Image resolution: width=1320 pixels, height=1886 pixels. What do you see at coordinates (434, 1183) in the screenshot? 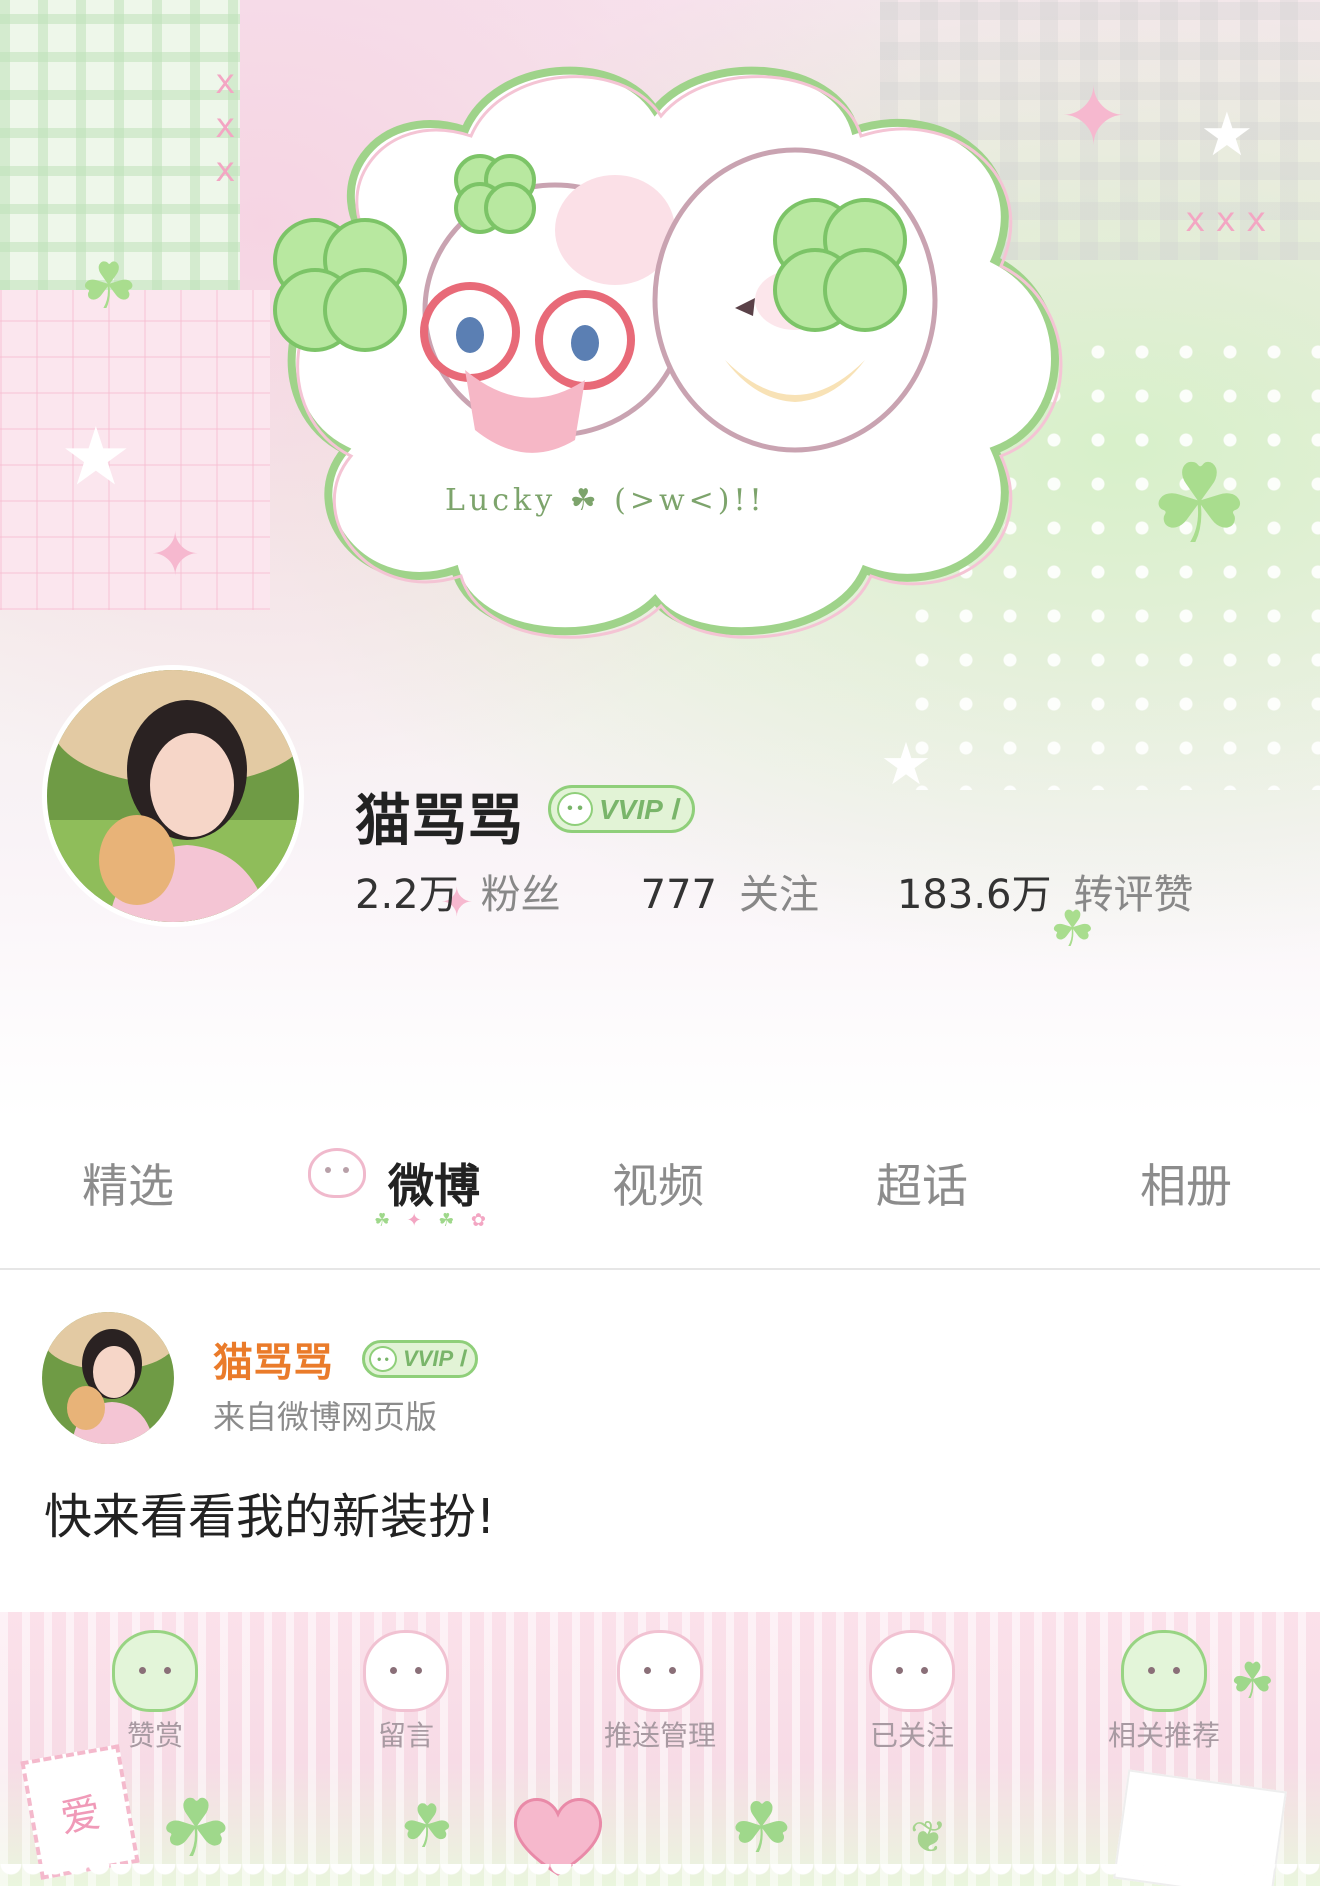
I see `tab-weibo: 微博` at bounding box center [434, 1183].